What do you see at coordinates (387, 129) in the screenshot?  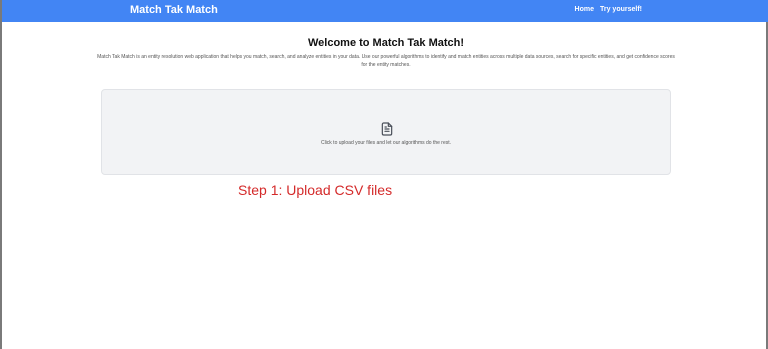 I see `file-document-icon` at bounding box center [387, 129].